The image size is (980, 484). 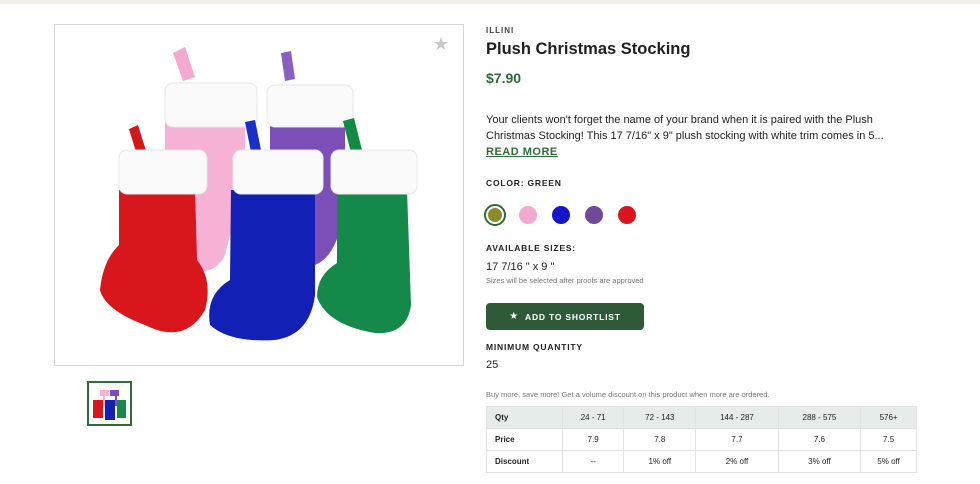 I want to click on table-cell: 24 - 71, so click(x=593, y=417).